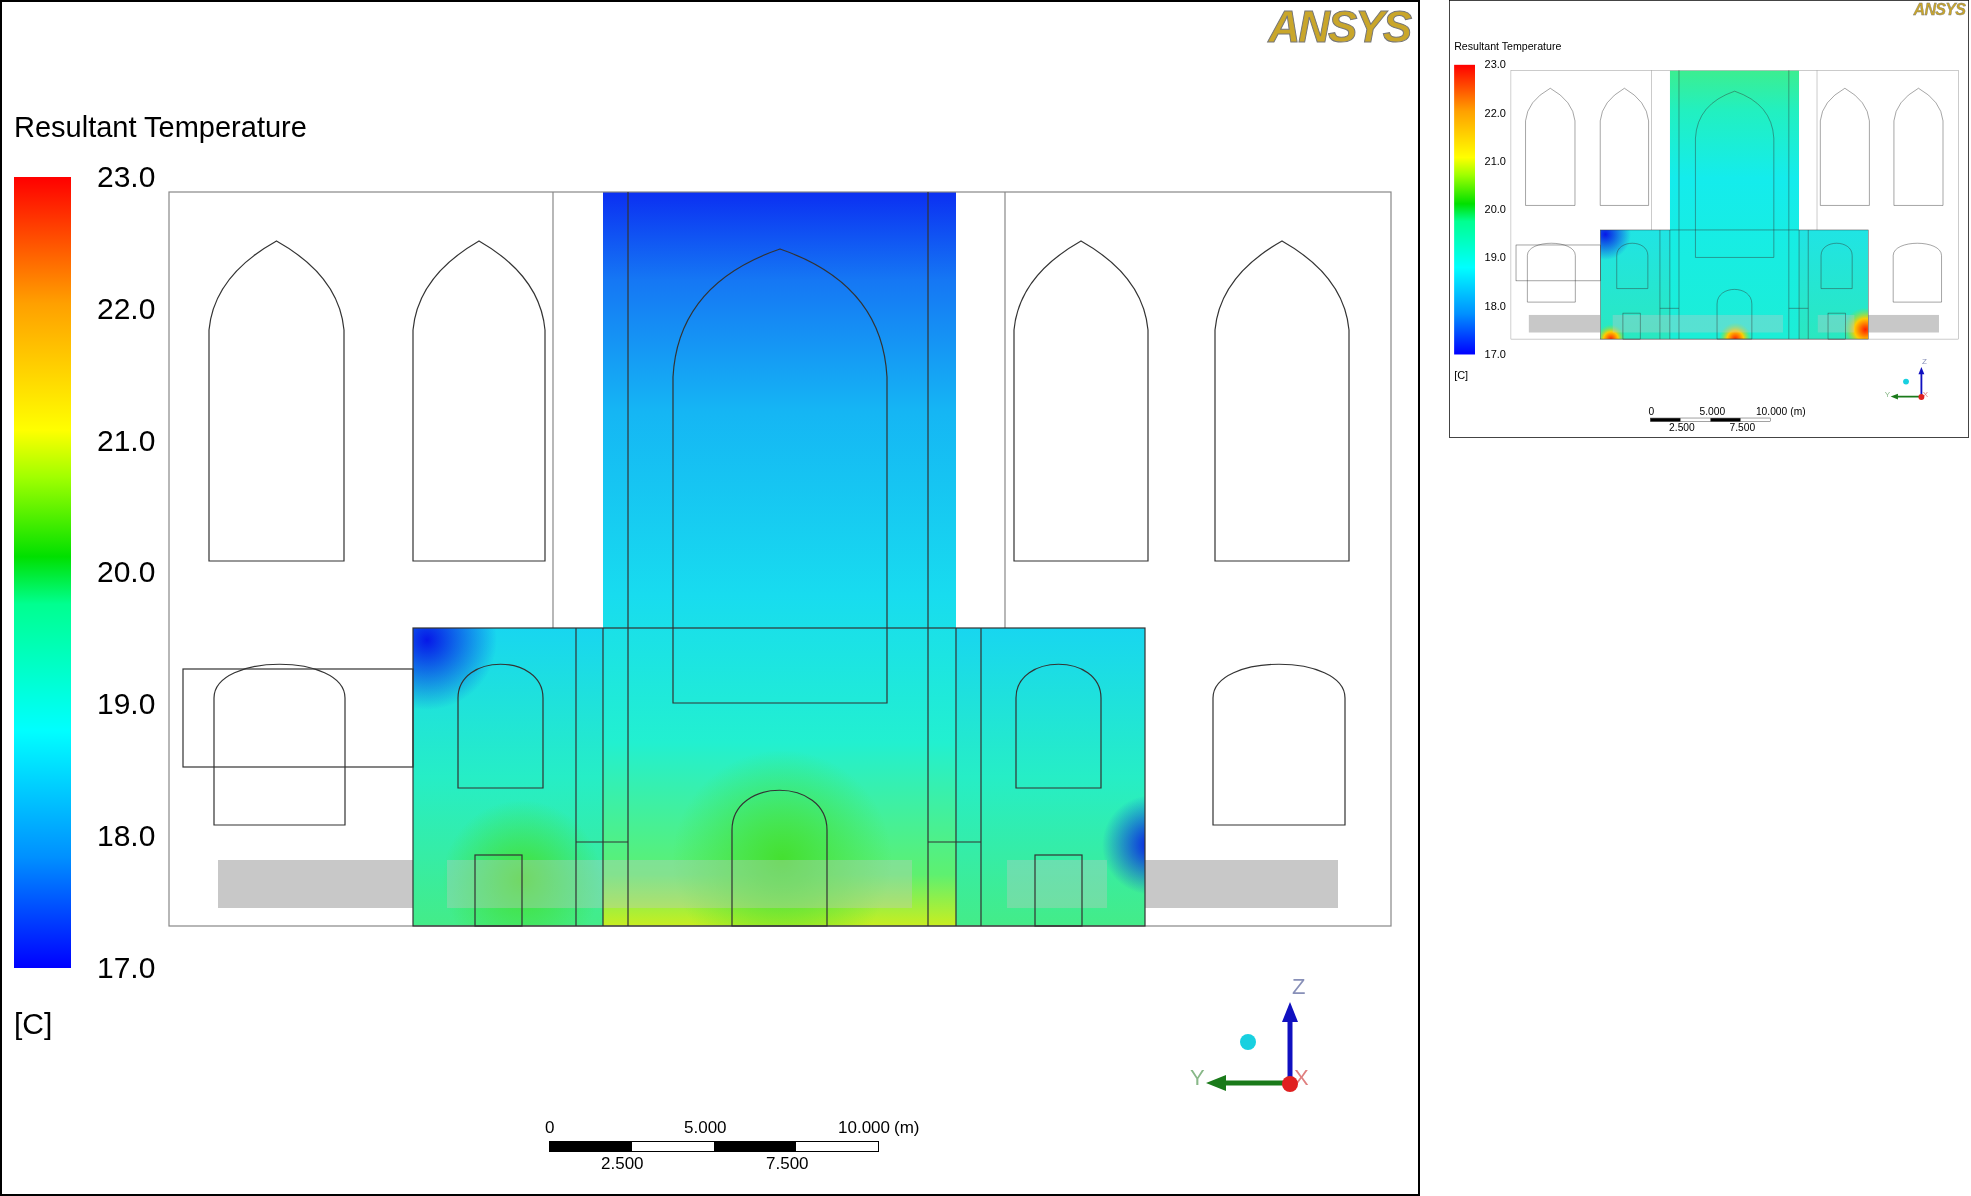 The width and height of the screenshot is (1971, 1196). I want to click on axis-label: Z, so click(1299, 986).